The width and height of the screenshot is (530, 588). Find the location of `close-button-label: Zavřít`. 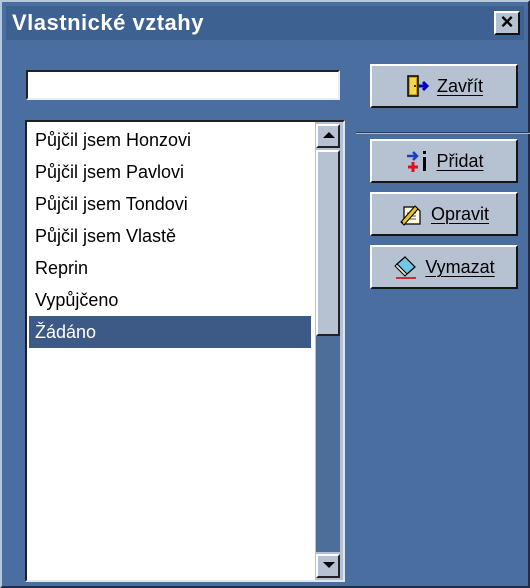

close-button-label: Zavřít is located at coordinates (459, 85).